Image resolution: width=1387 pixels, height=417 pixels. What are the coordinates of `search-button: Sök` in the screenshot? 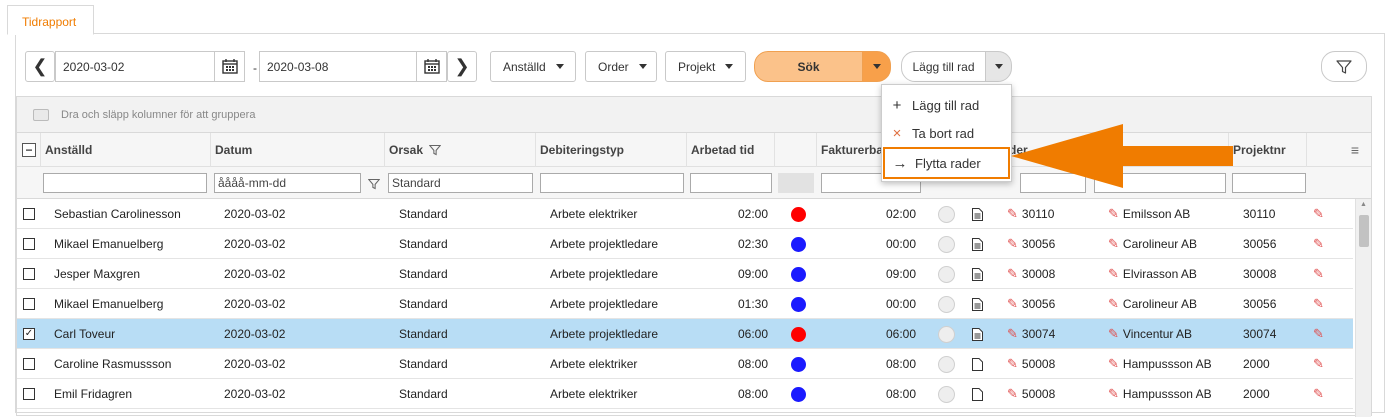 It's located at (808, 66).